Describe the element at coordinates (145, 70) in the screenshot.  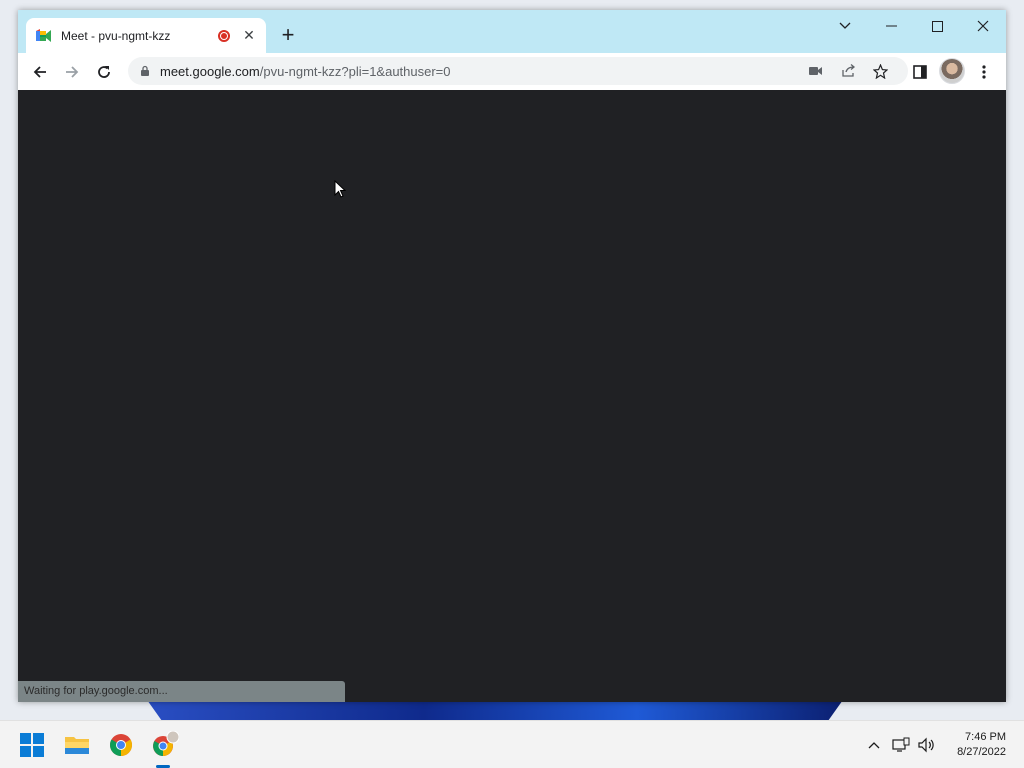
I see `lock-icon` at that location.